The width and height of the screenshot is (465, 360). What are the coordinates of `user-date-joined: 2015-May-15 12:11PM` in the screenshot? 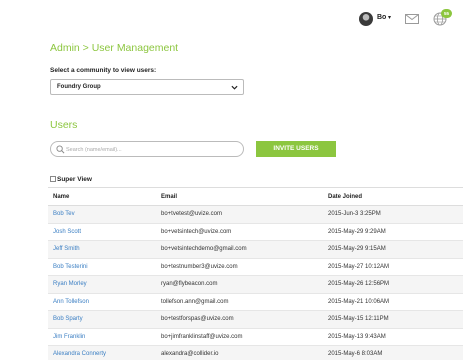 It's located at (393, 319).